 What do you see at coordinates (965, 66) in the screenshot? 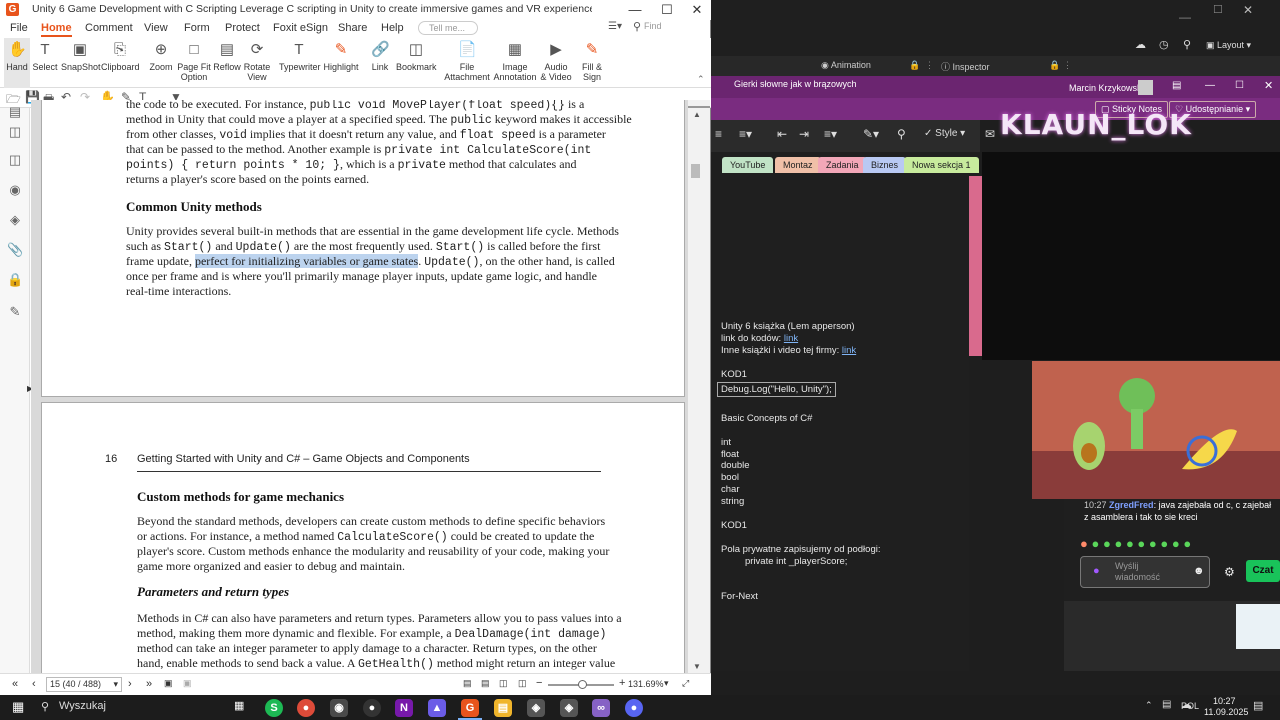
I see `tab-inspector: ⓘ Inspector` at bounding box center [965, 66].